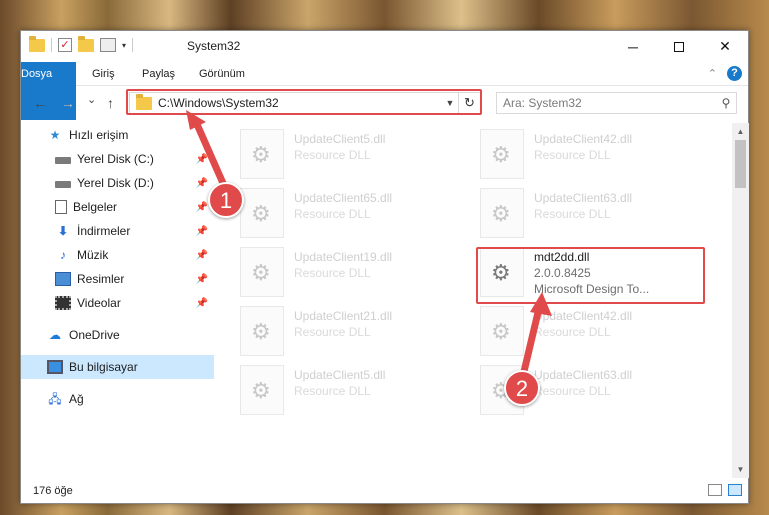 The image size is (769, 515). What do you see at coordinates (196, 120) in the screenshot?
I see `arrow-1-head` at bounding box center [196, 120].